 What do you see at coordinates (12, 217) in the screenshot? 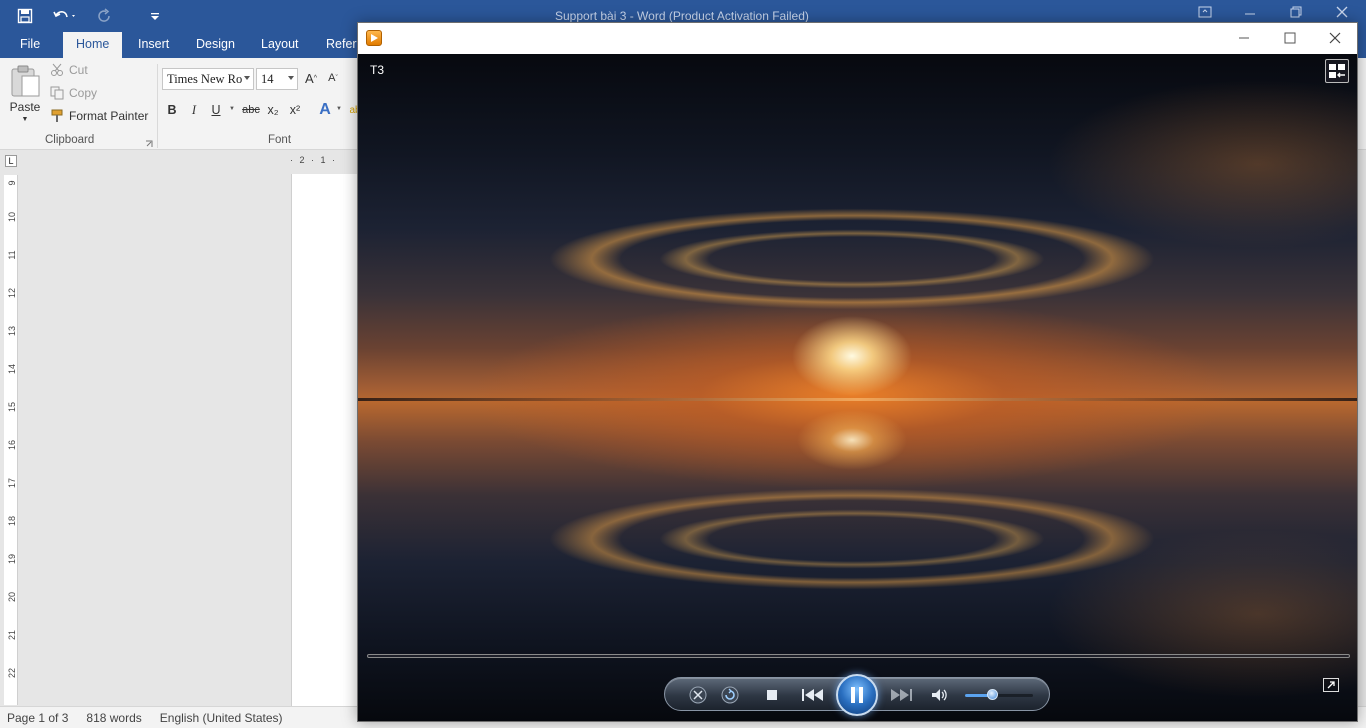
I see `ruler-mark: 10` at bounding box center [12, 217].